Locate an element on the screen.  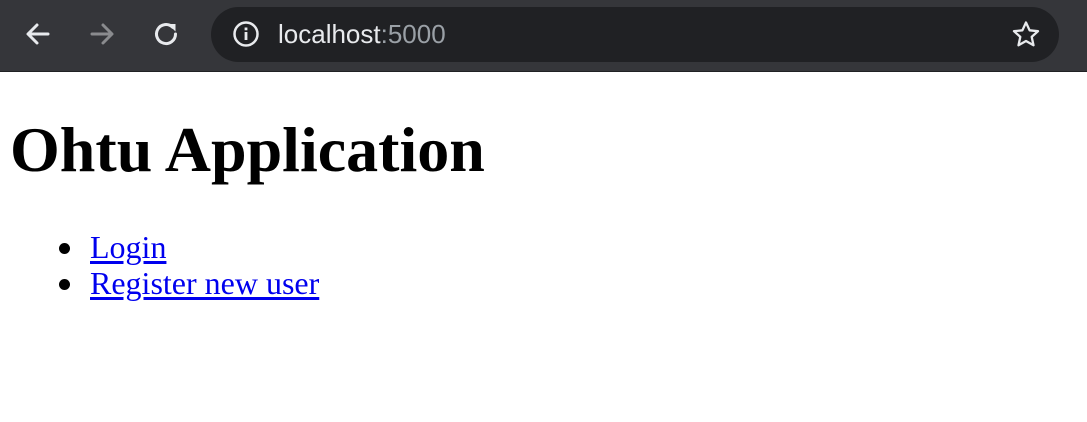
url-text: localhost:5000 is located at coordinates (362, 34).